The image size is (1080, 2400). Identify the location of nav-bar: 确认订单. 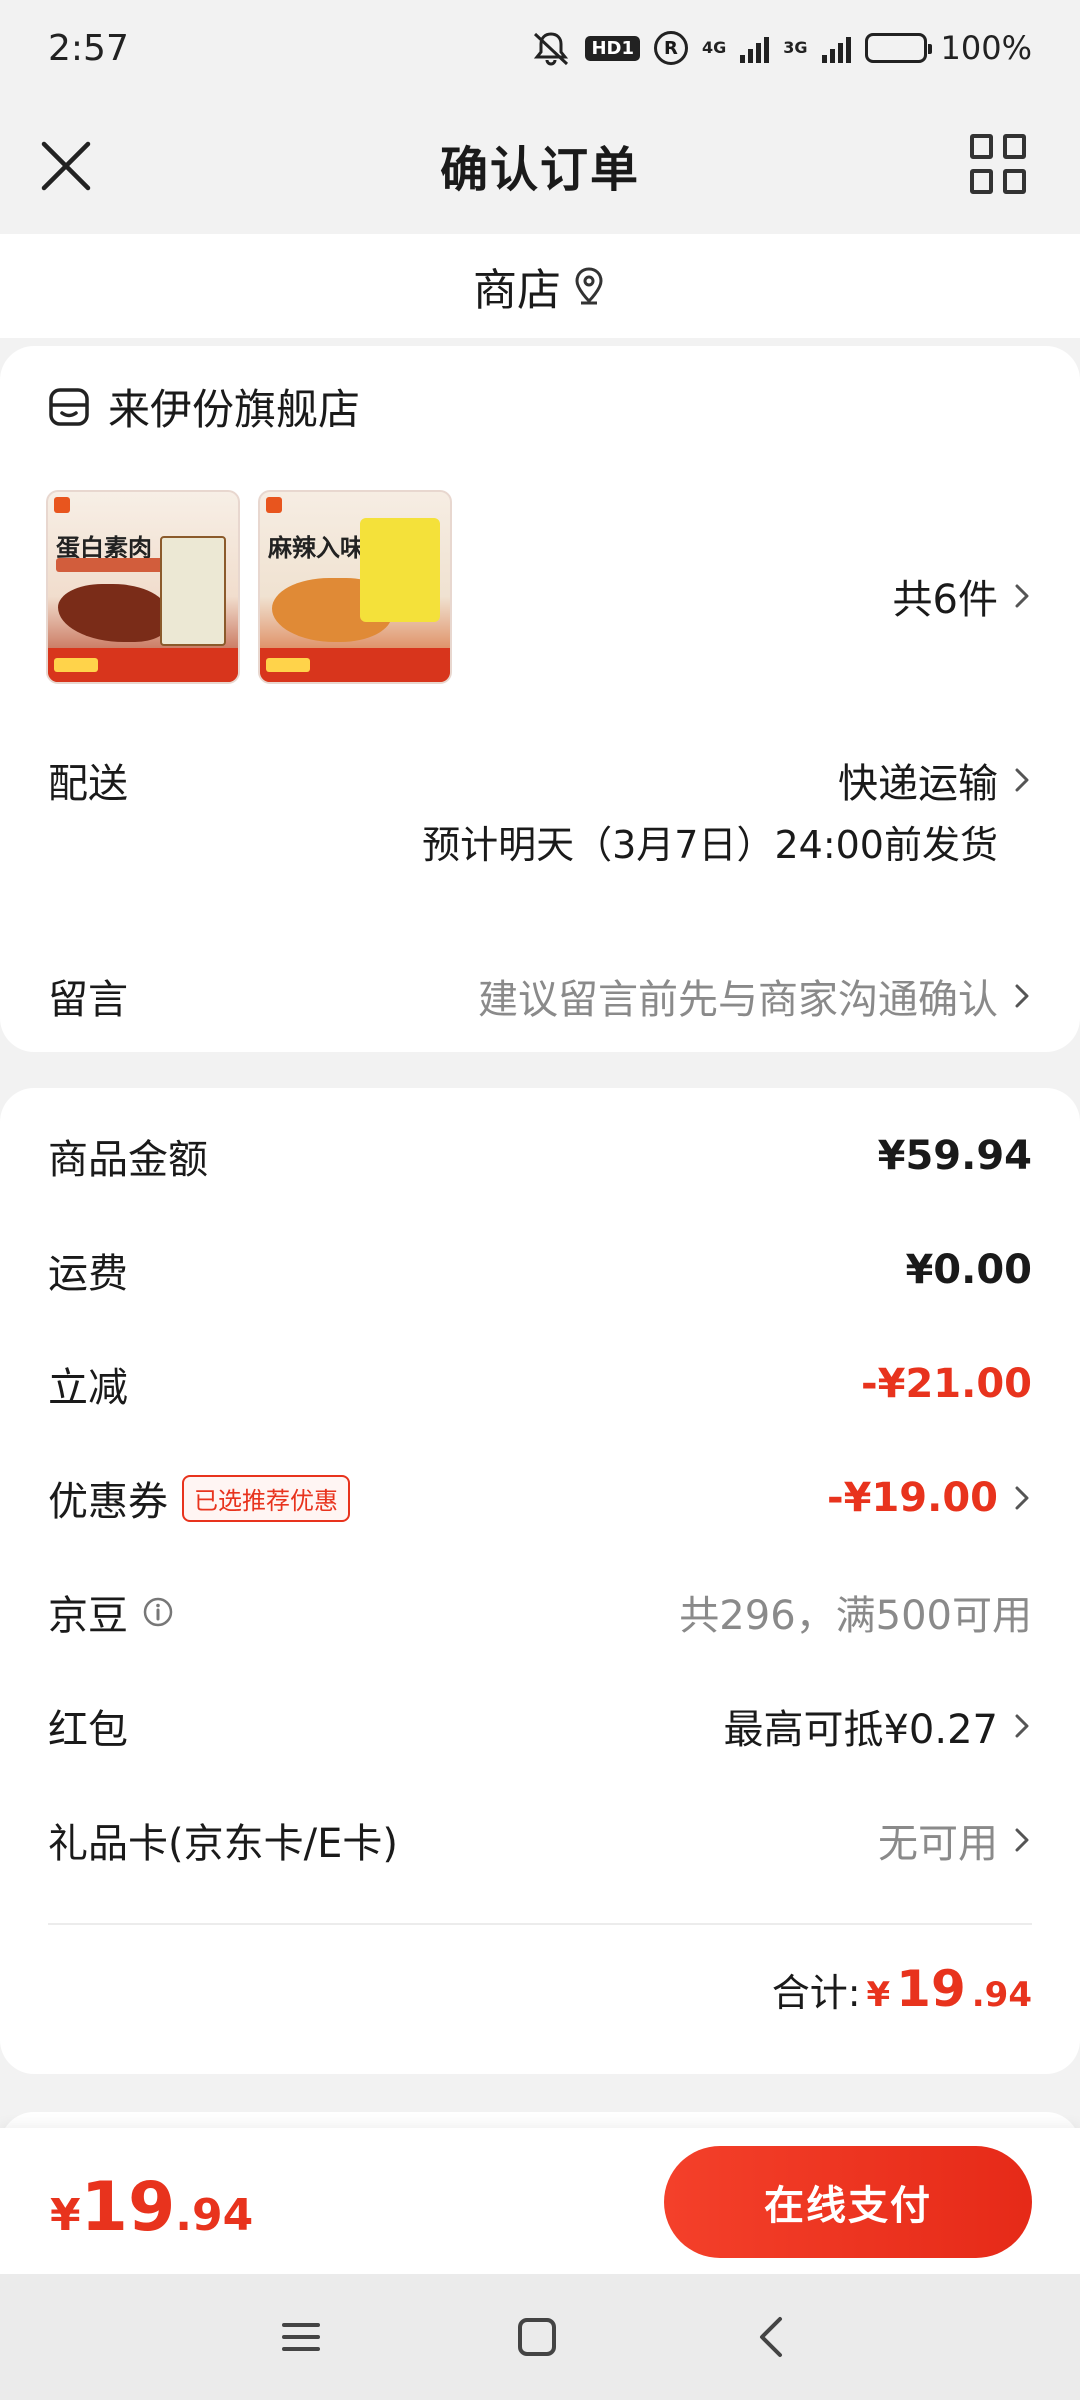
(540, 165).